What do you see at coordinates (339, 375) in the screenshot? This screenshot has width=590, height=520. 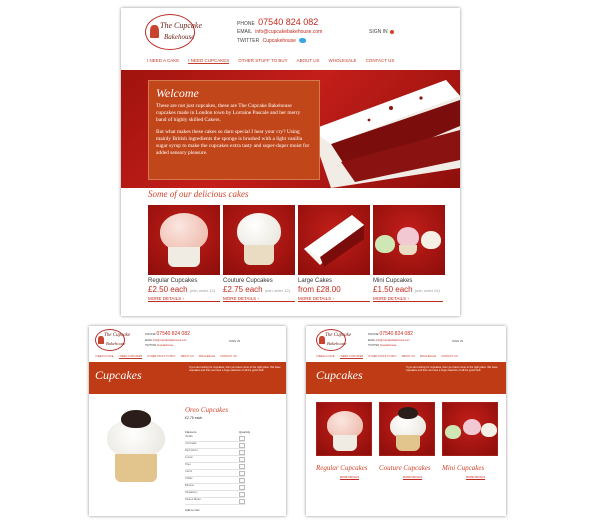 I see `category-title: Cupcakes` at bounding box center [339, 375].